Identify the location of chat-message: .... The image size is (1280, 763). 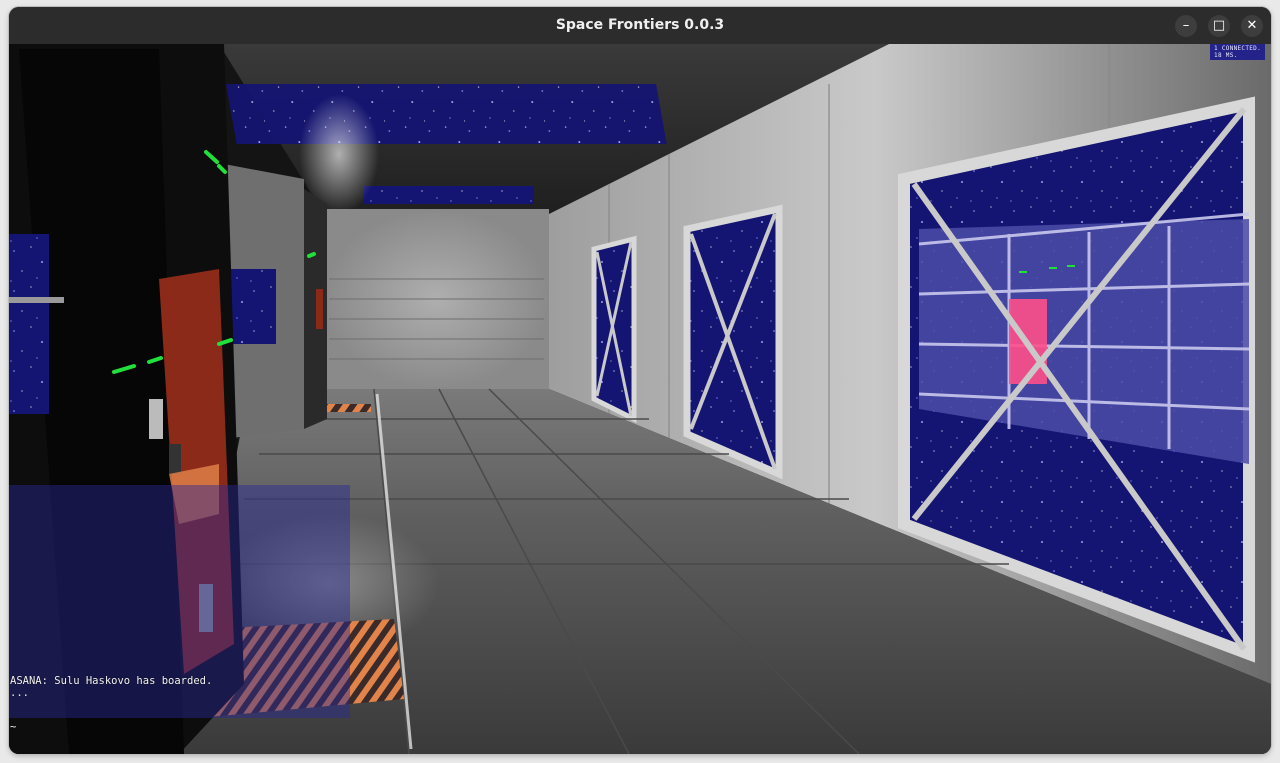
(19, 693).